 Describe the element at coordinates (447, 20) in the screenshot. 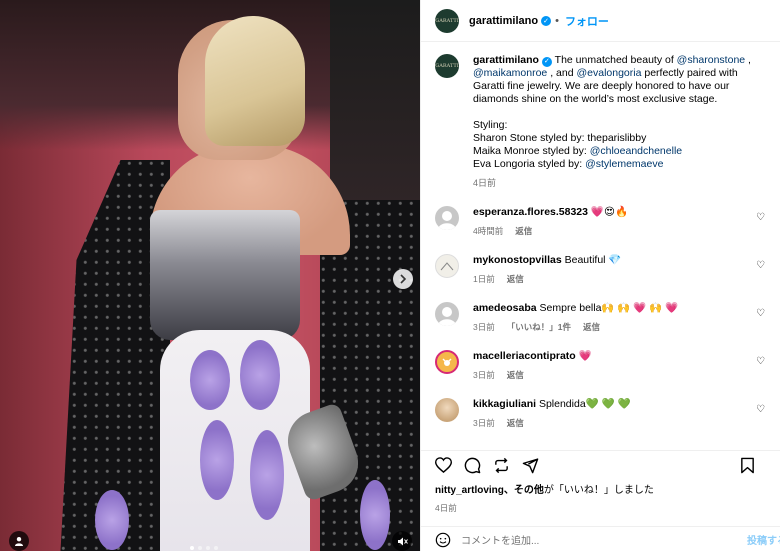

I see `author-avatar: GARATTI` at that location.